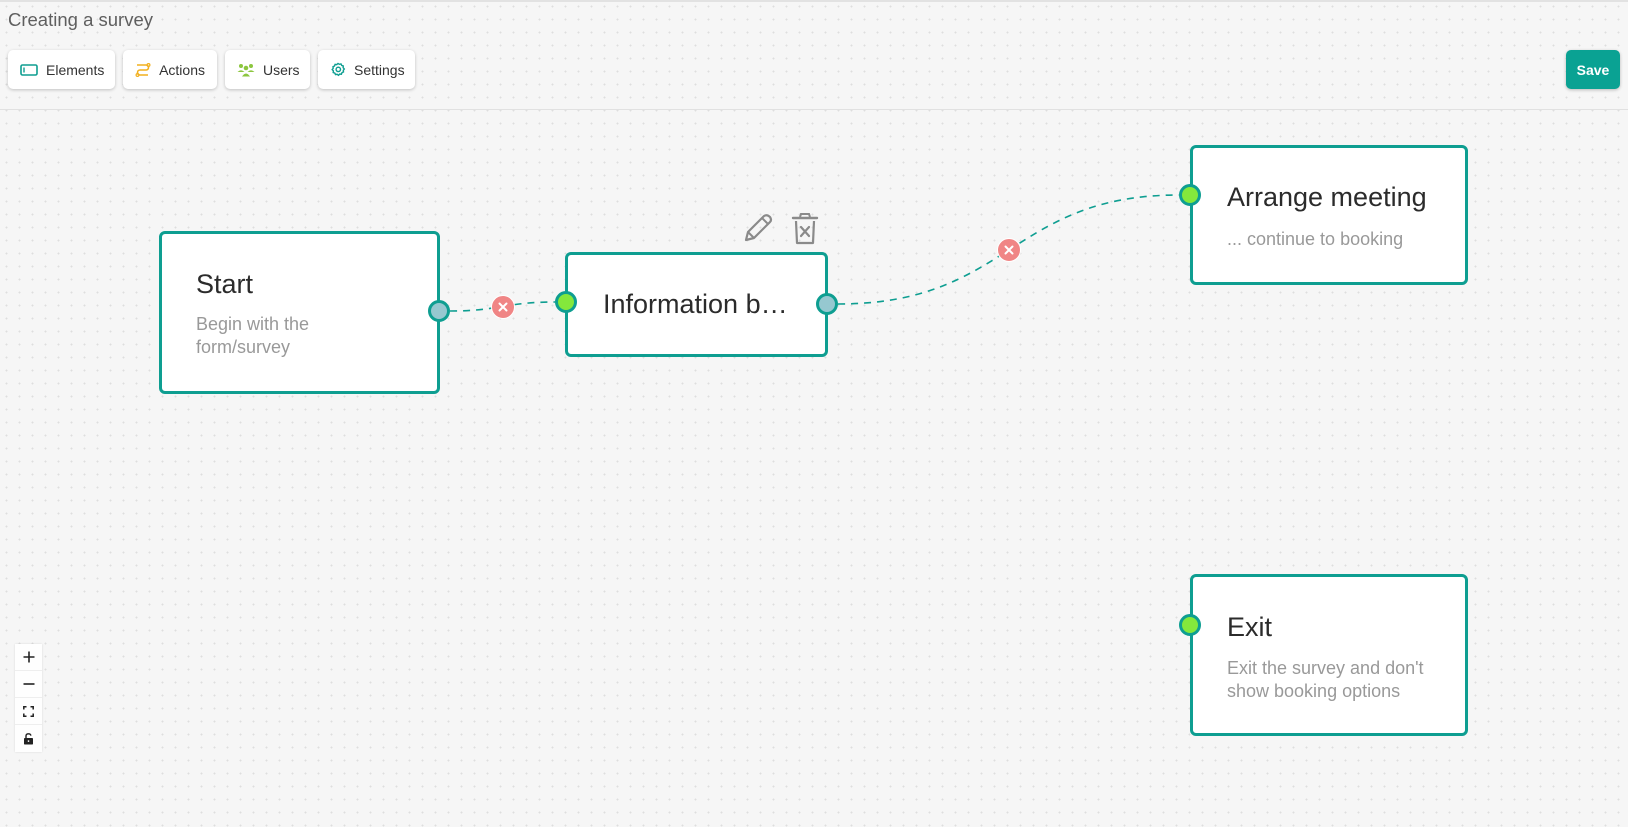 Image resolution: width=1628 pixels, height=827 pixels. I want to click on actions-label: Actions, so click(182, 69).